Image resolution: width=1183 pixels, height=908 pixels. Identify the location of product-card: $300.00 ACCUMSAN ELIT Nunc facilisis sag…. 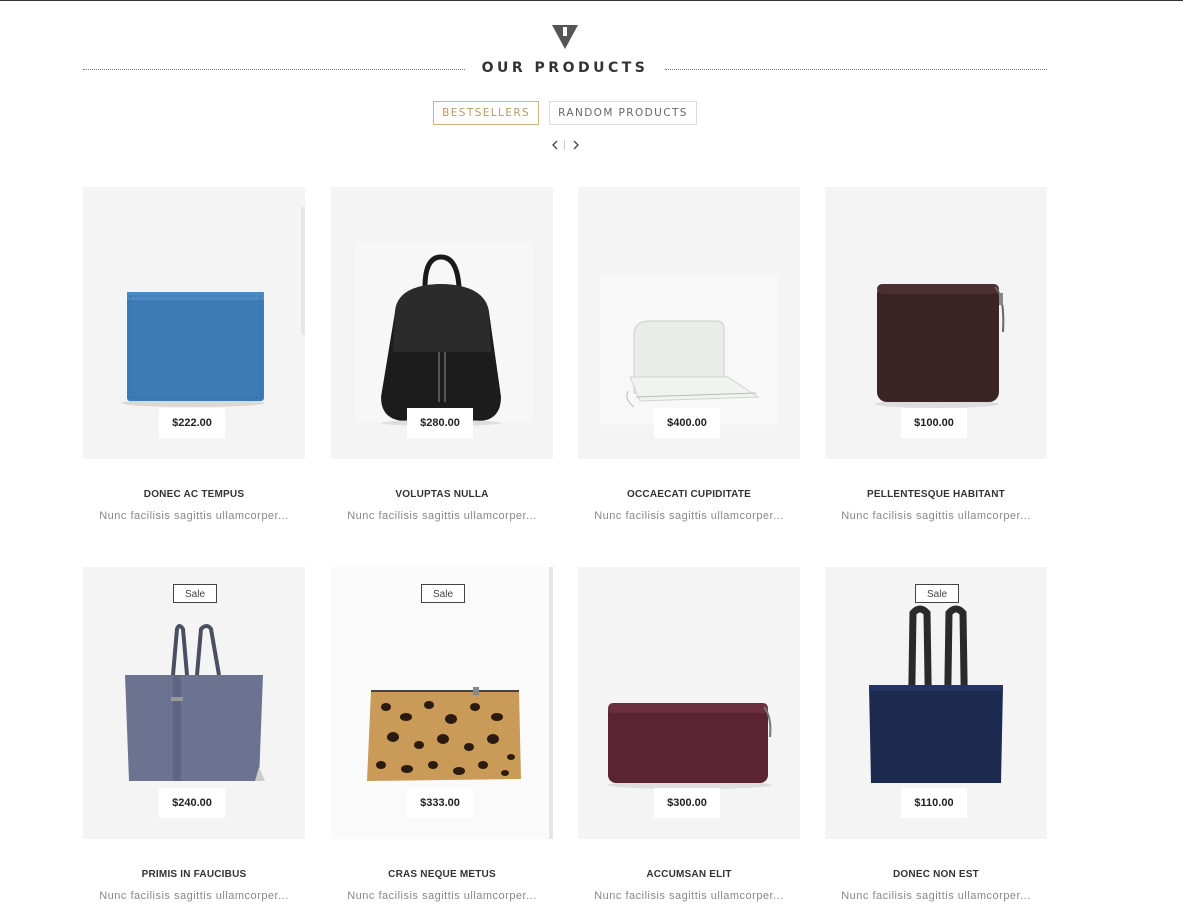
(689, 734).